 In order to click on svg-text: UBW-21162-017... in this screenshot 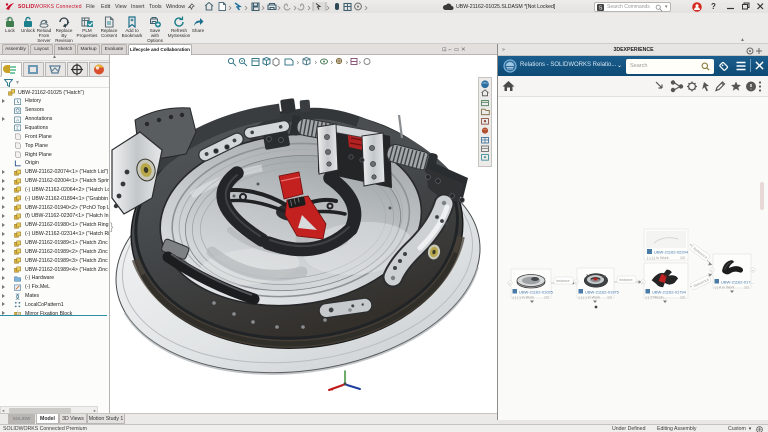, I will do `click(737, 282)`.